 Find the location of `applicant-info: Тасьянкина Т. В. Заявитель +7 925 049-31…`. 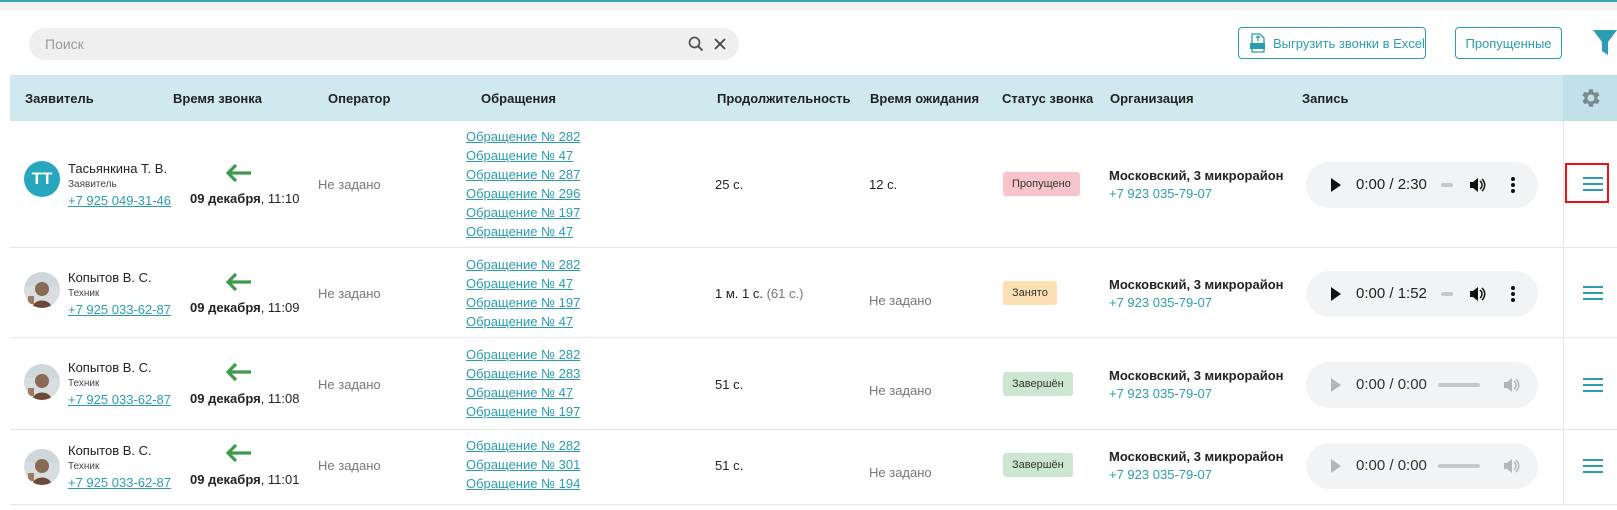

applicant-info: Тасьянкина Т. В. Заявитель +7 925 049-31… is located at coordinates (119, 184).